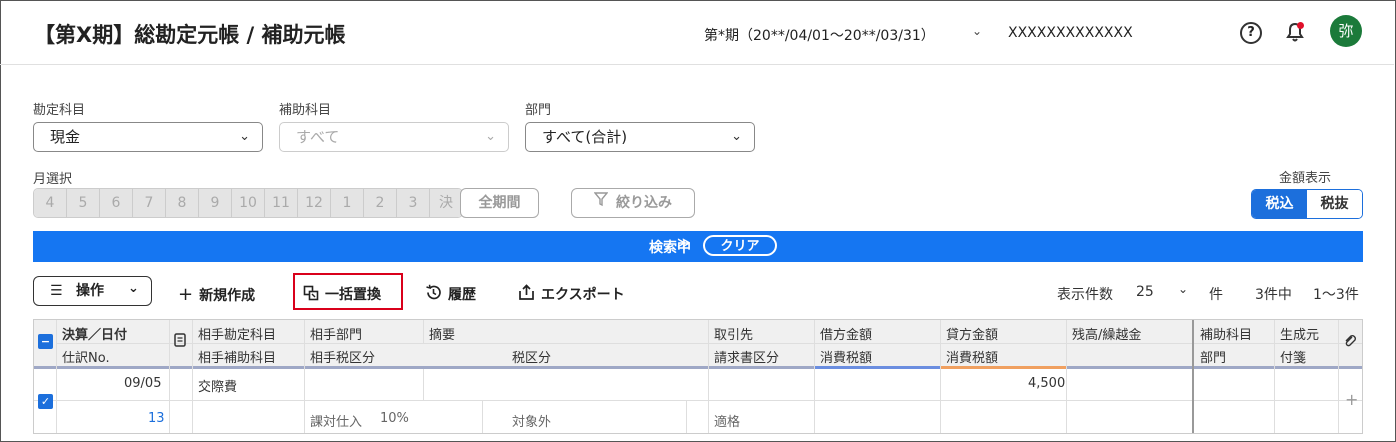  Describe the element at coordinates (1305, 178) in the screenshot. I see `amount-display-label: 金額表示` at that location.